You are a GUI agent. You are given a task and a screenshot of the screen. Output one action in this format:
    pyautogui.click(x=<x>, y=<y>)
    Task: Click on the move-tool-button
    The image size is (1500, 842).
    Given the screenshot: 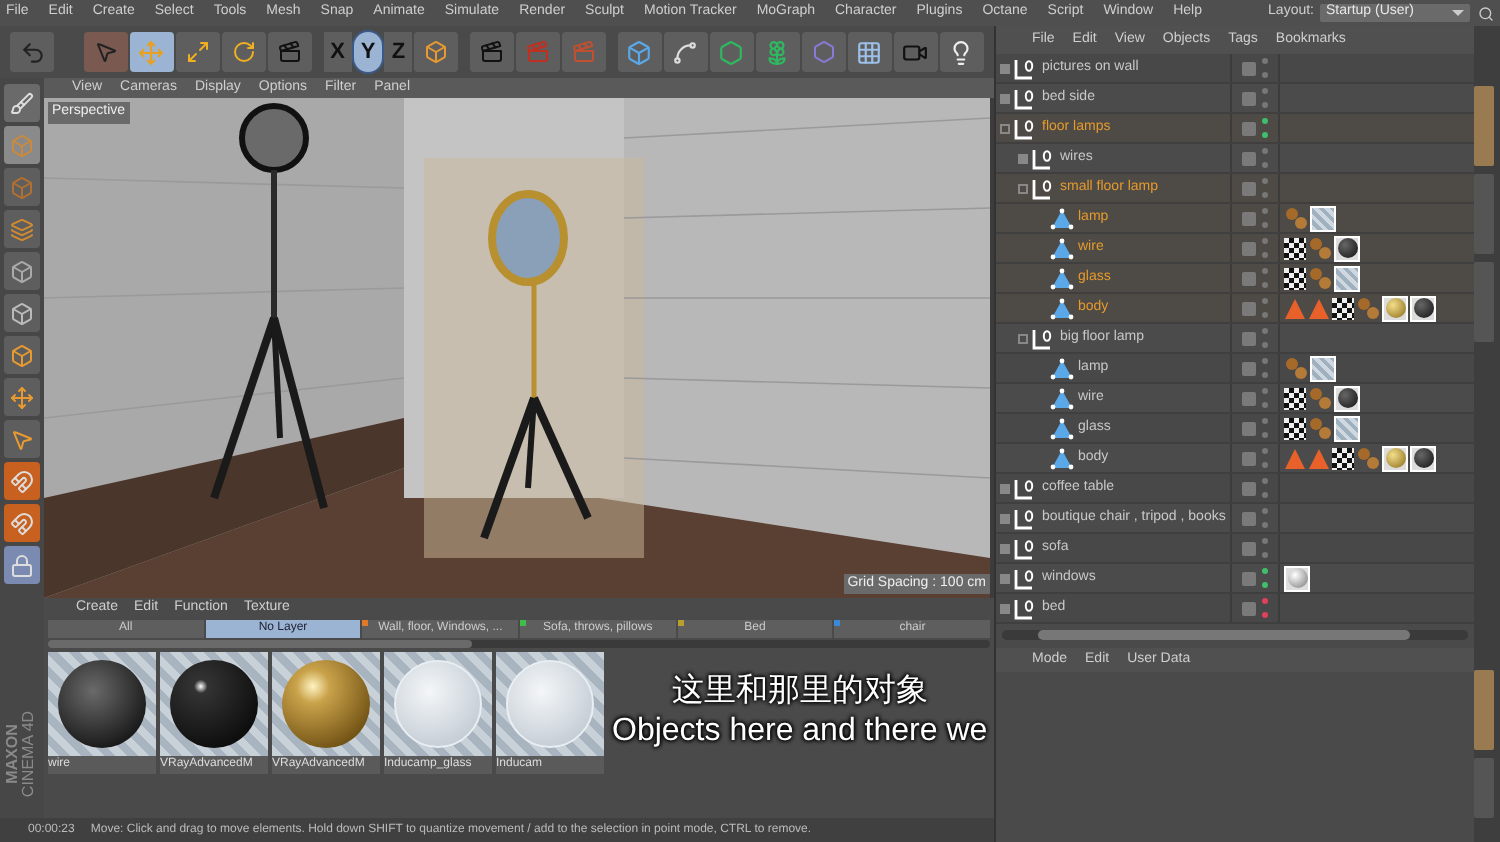 What is the action you would take?
    pyautogui.click(x=151, y=52)
    